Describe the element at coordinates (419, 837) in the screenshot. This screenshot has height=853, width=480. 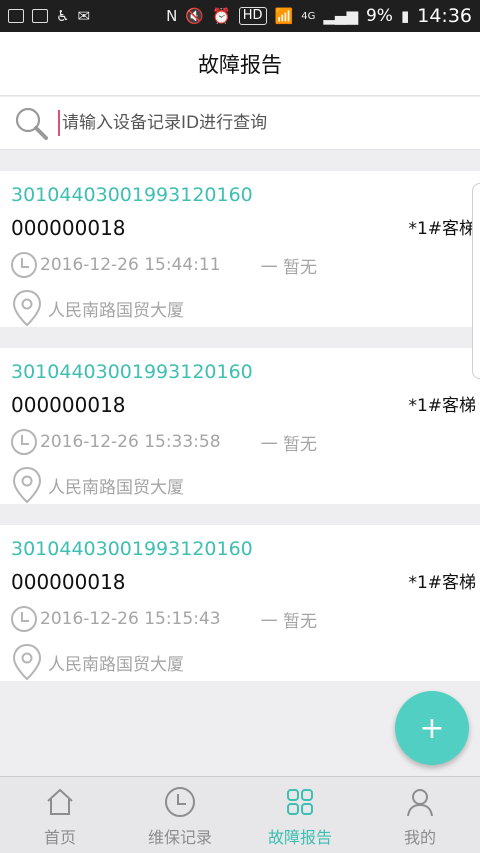
I see `nav-label: 我的` at that location.